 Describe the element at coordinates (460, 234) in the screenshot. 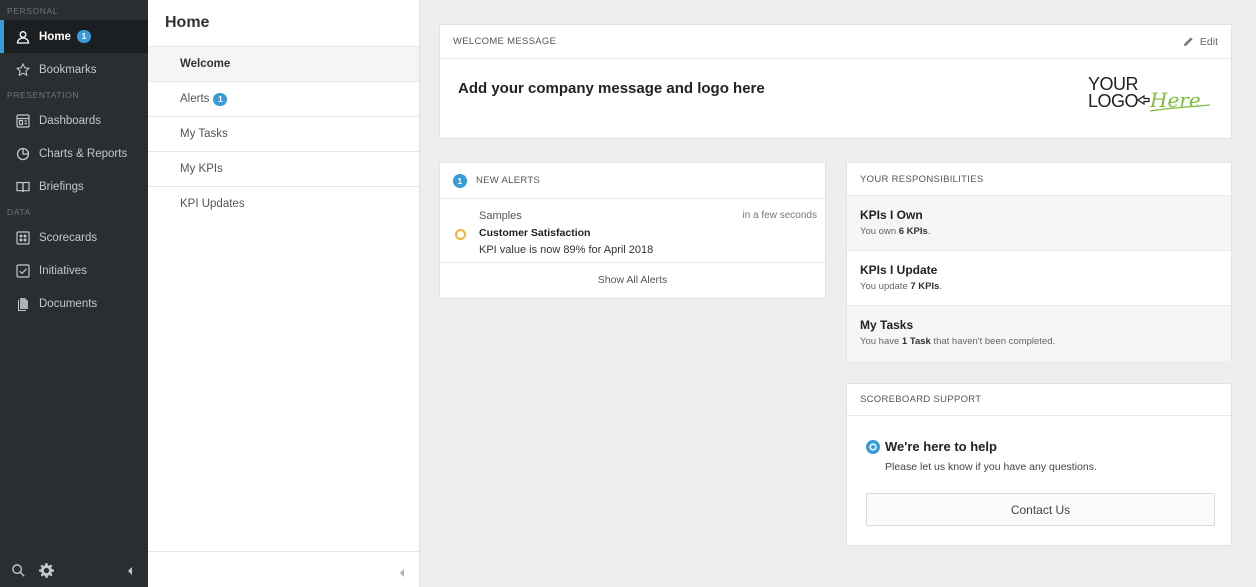

I see `status-ring-icon` at that location.